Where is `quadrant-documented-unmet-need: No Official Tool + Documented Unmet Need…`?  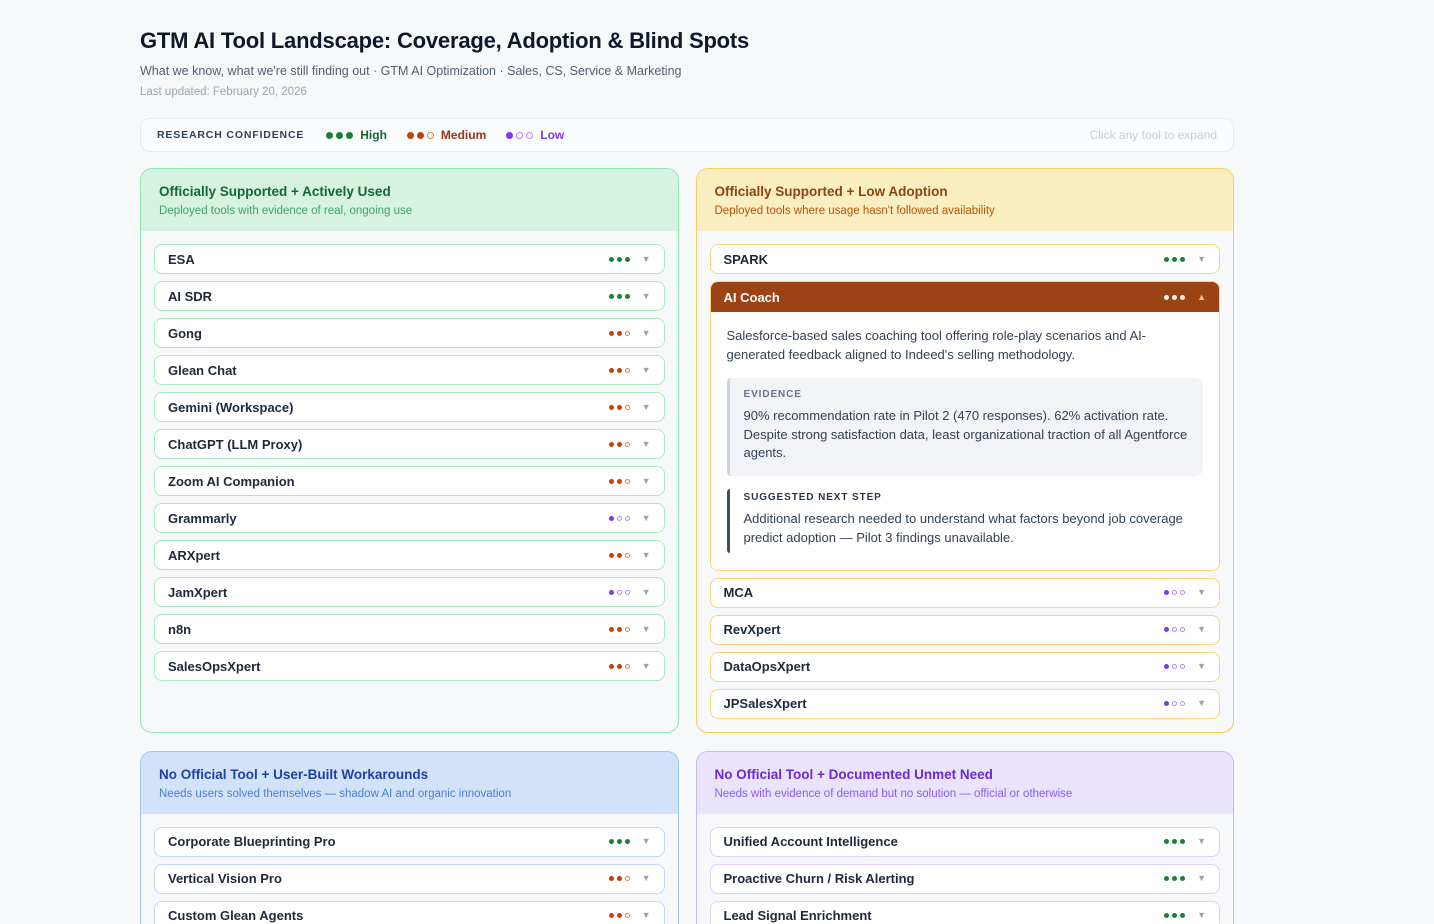
quadrant-documented-unmet-need: No Official Tool + Documented Unmet Need… is located at coordinates (964, 837).